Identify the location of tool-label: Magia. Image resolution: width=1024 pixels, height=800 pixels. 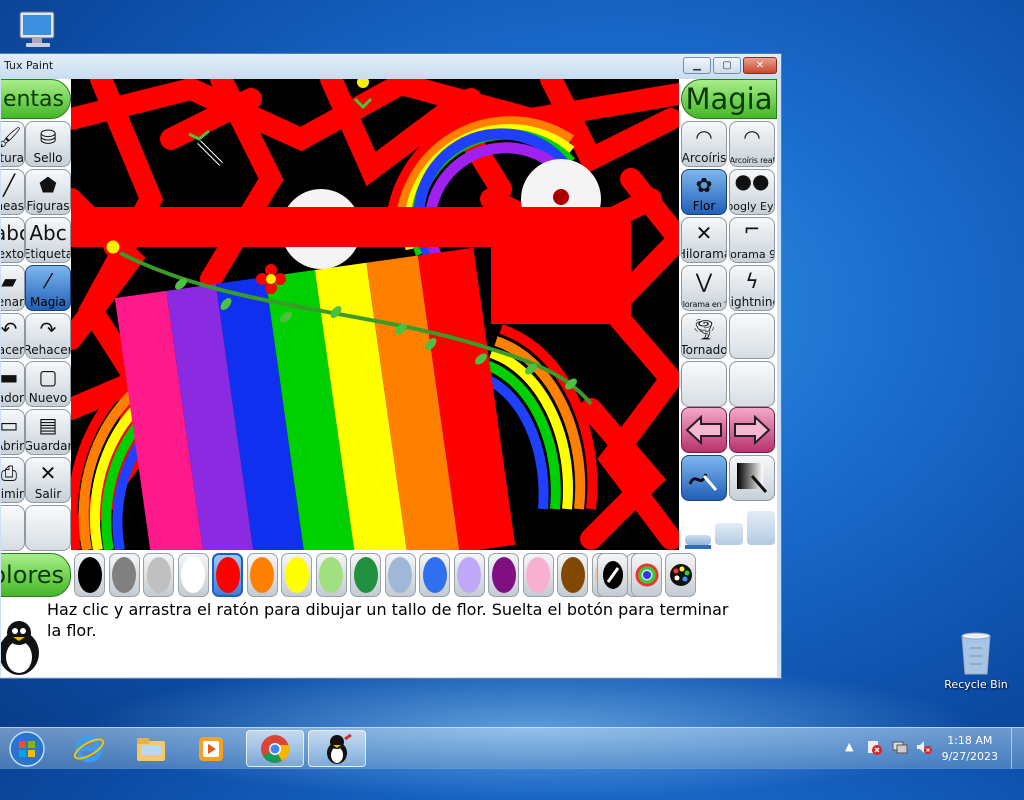
(47, 302).